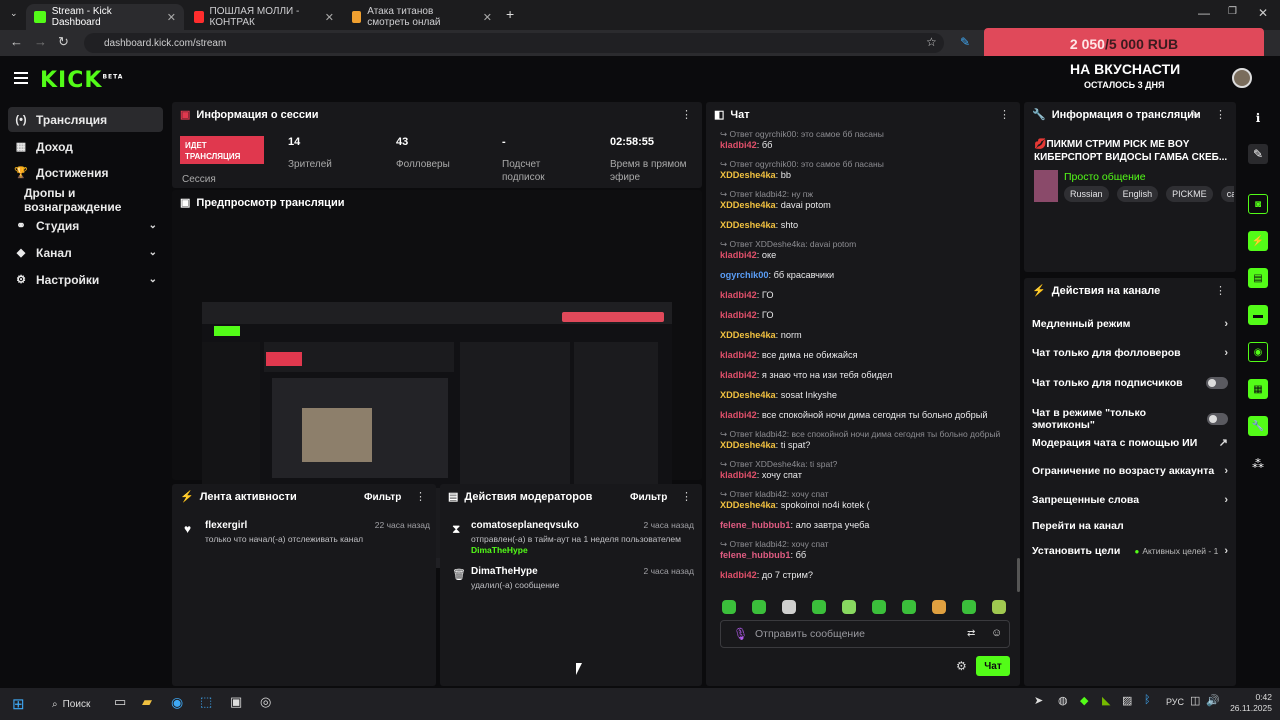 The width and height of the screenshot is (1280, 720). What do you see at coordinates (1130, 353) in the screenshot?
I see `action-followers-only: Чат только для фолловеров ›` at bounding box center [1130, 353].